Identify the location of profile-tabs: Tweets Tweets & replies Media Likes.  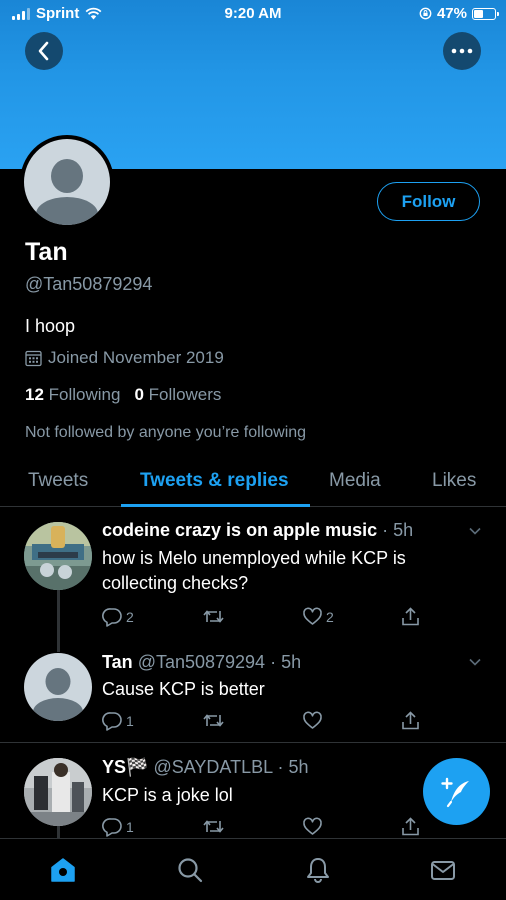
(253, 481).